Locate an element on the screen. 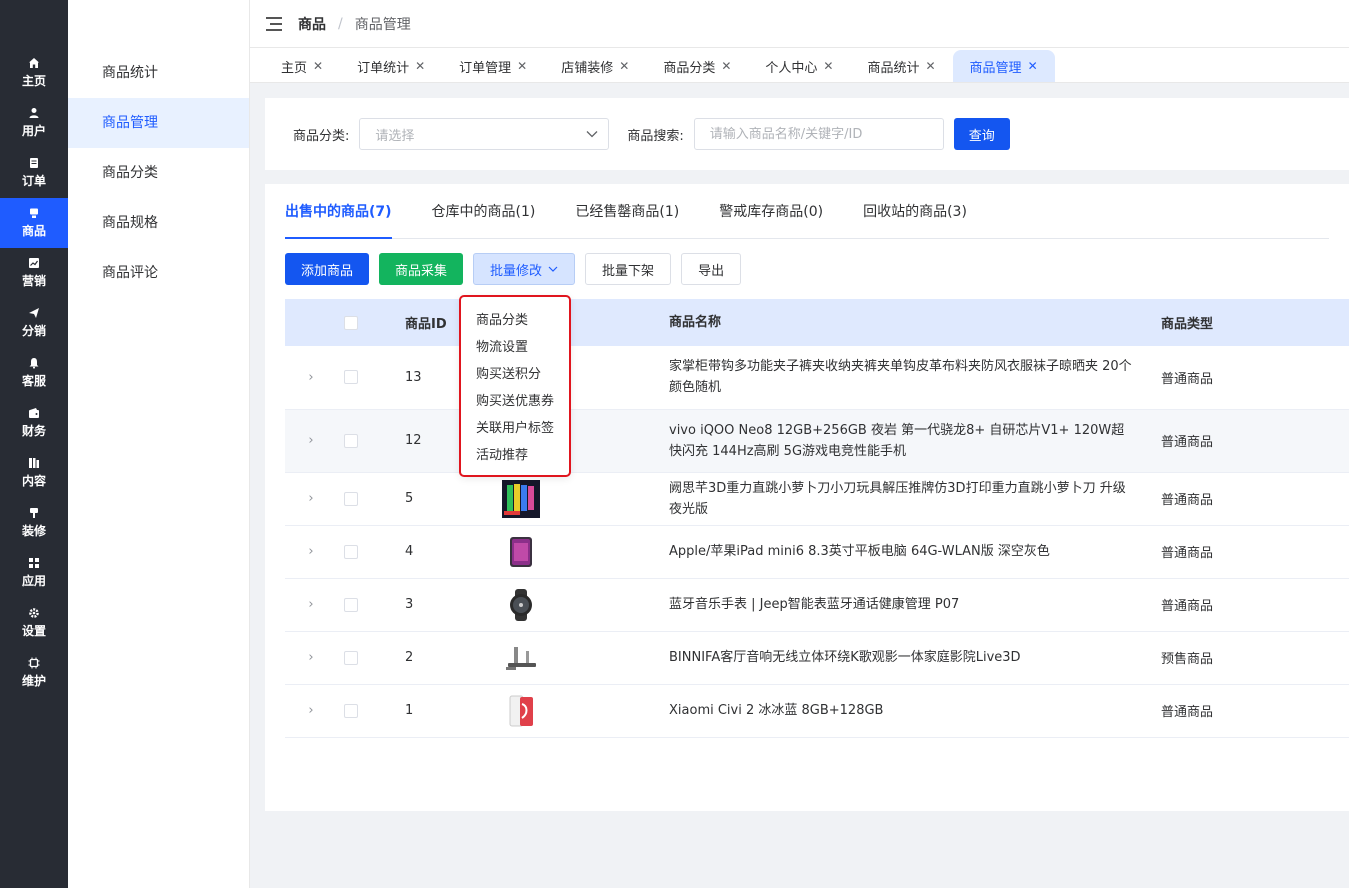  tab-goods-manage: 商品管理 ✕ is located at coordinates (1003, 66).